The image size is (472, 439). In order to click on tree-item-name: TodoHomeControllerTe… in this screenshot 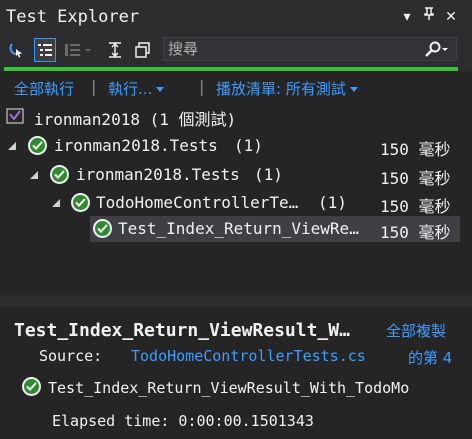, I will do `click(197, 202)`.